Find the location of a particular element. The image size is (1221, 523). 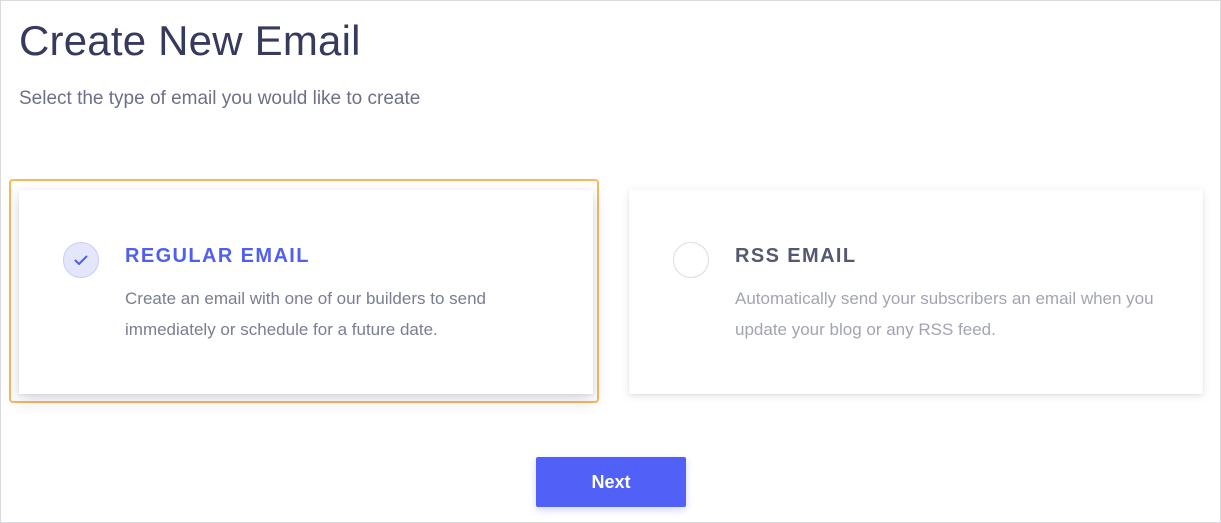

page-title: Create New Email is located at coordinates (190, 40).